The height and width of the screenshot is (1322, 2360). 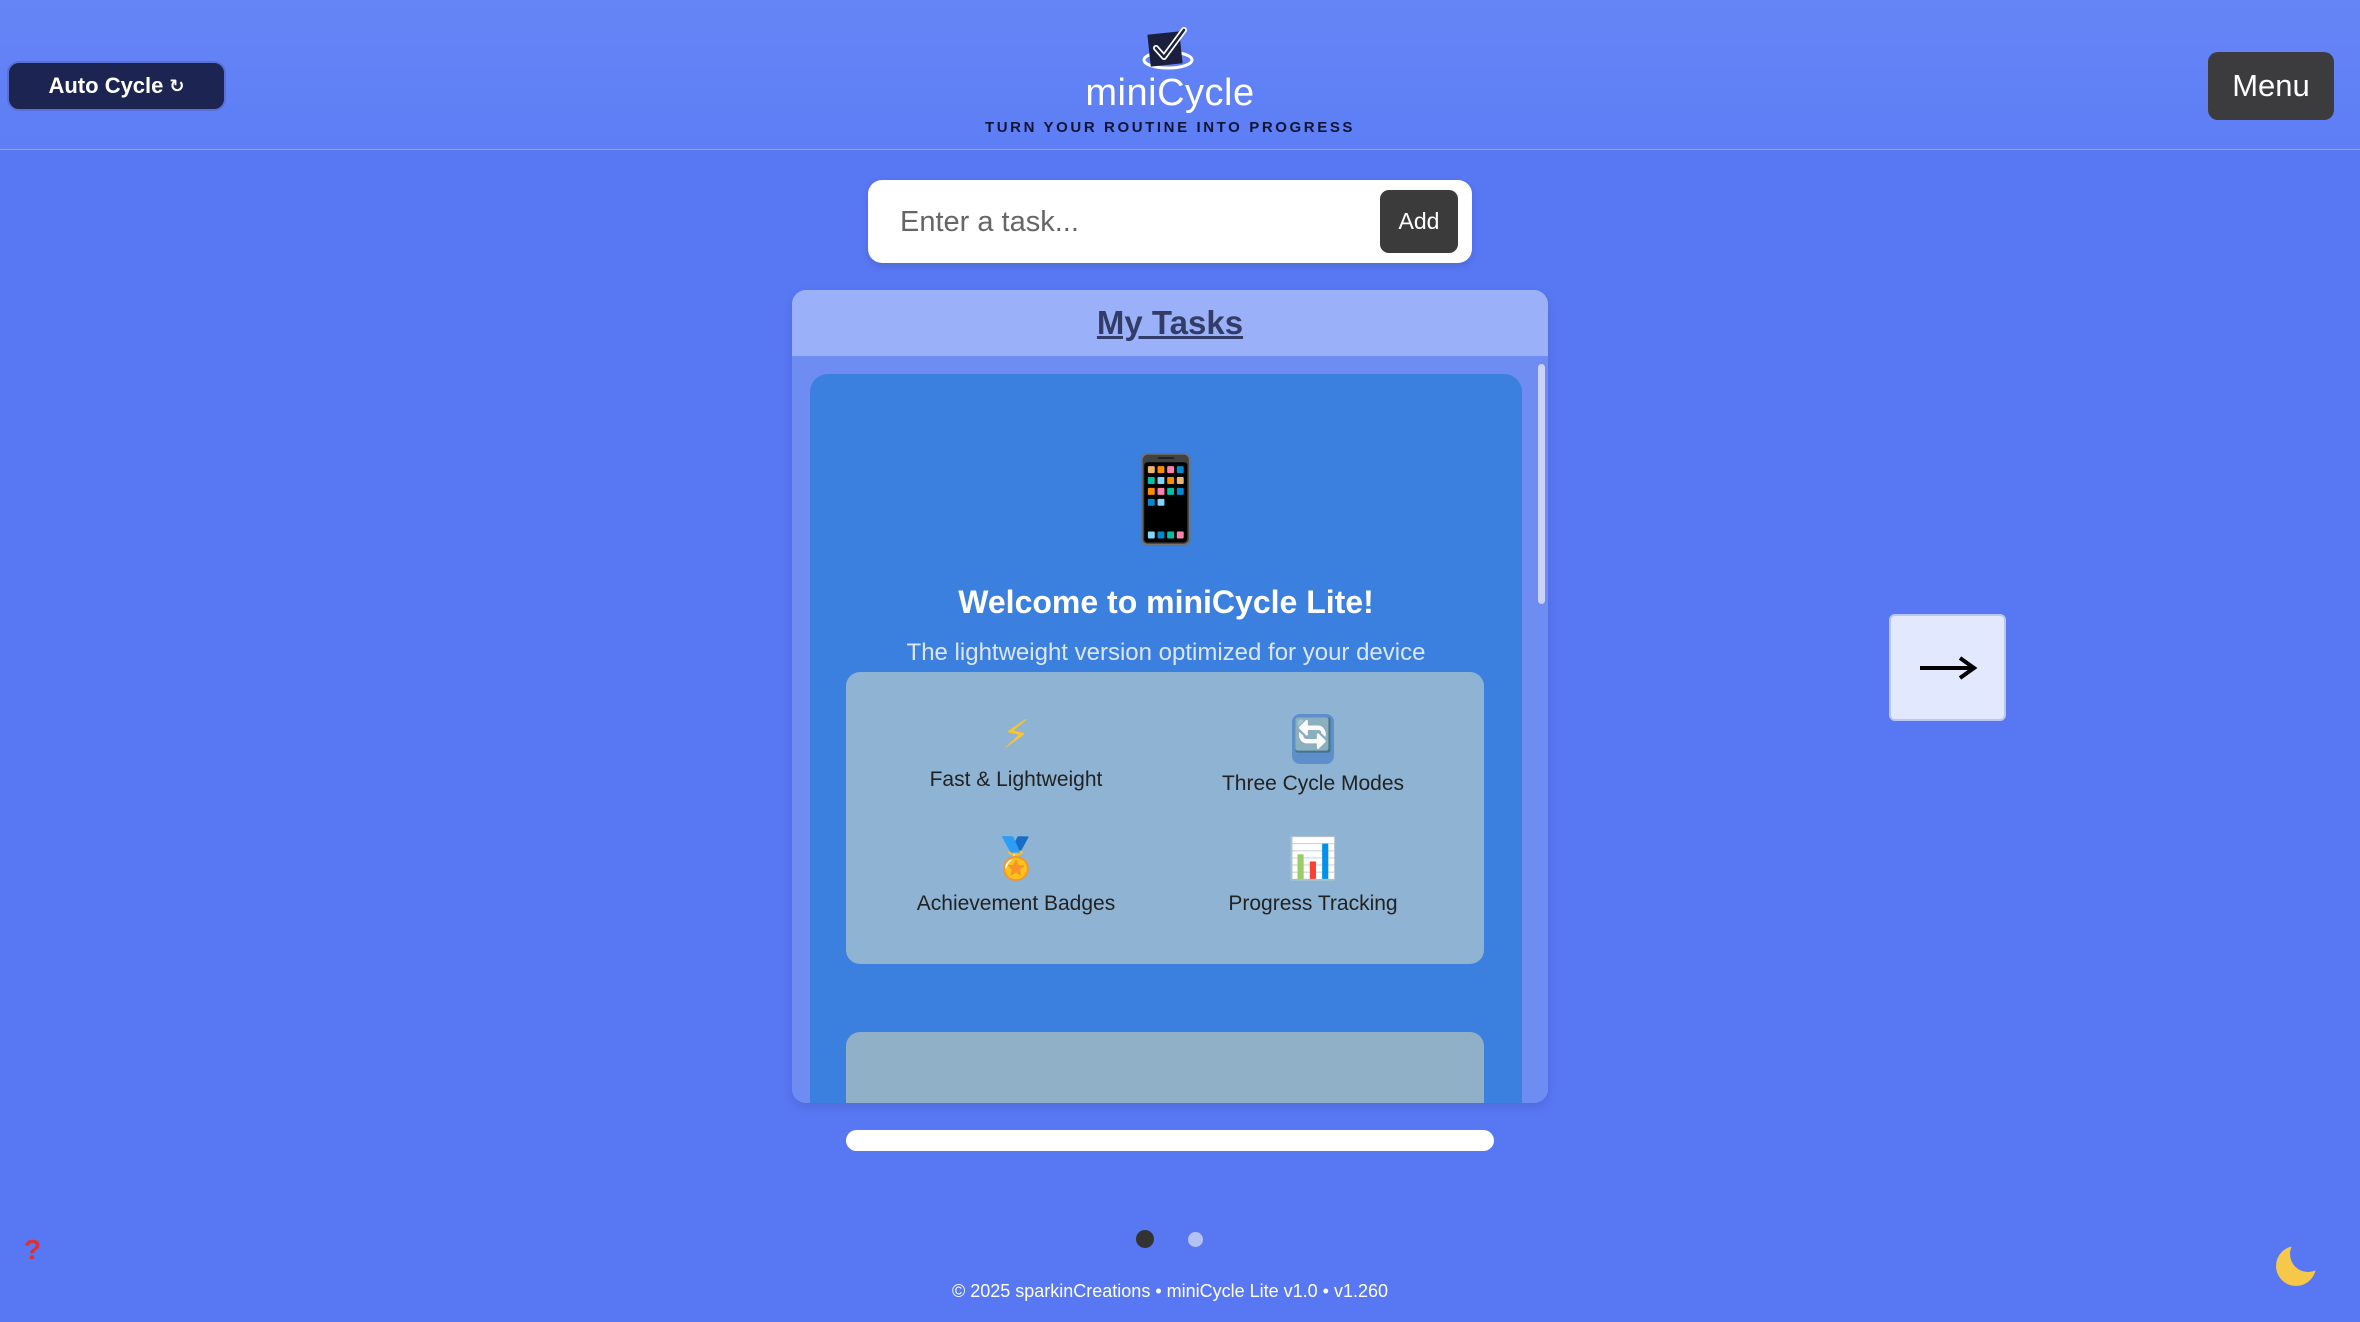 What do you see at coordinates (1170, 93) in the screenshot?
I see `app-name: miniCycle` at bounding box center [1170, 93].